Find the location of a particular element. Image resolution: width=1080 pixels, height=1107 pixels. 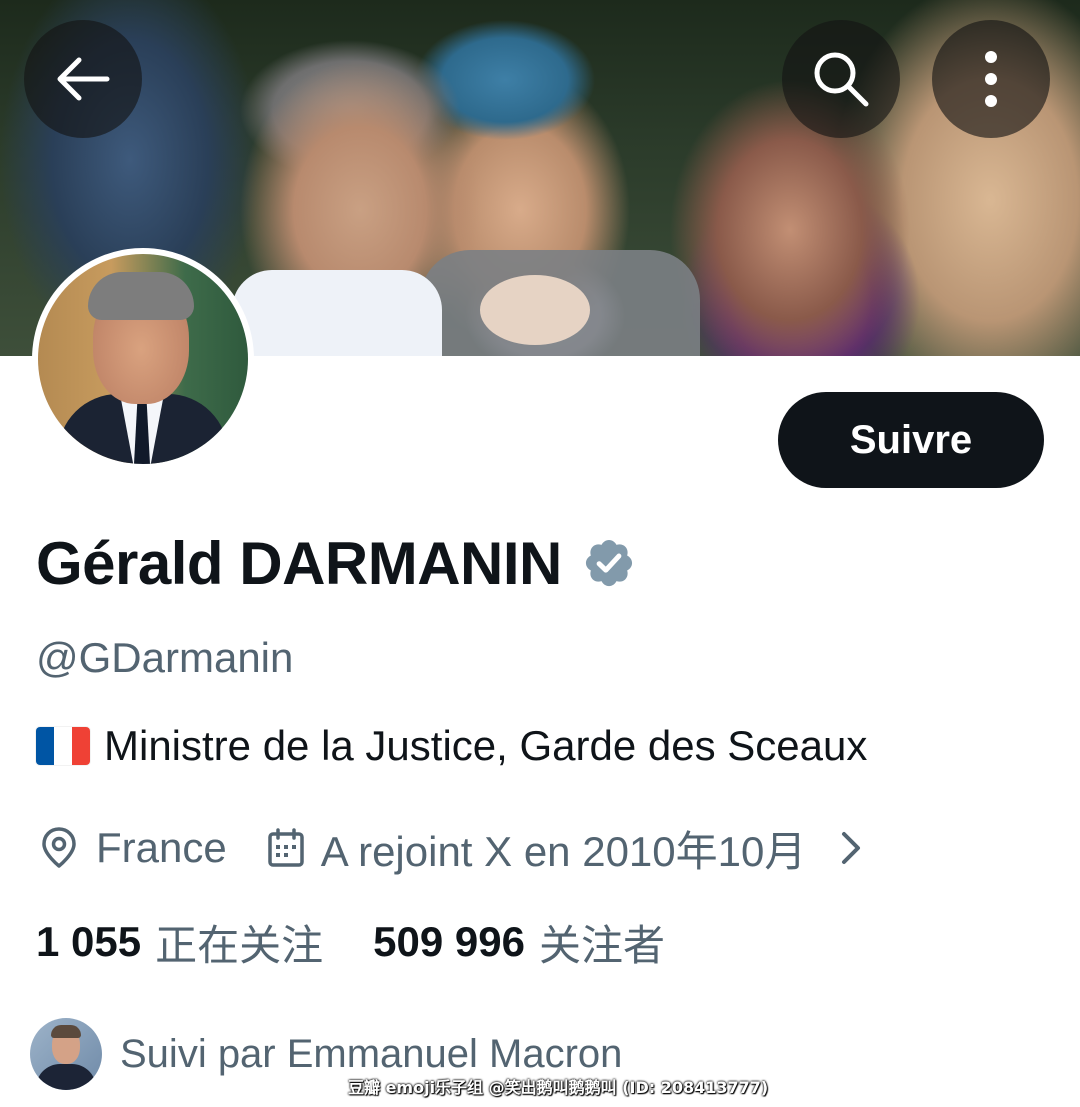

bio: Ministre de la Justice, Garde des Sceaux is located at coordinates (451, 746).